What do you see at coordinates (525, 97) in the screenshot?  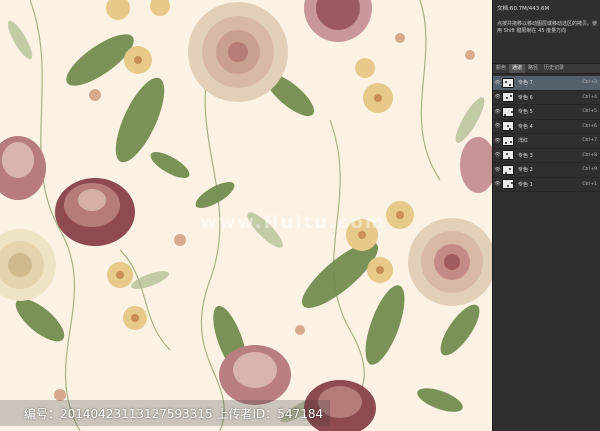 I see `channel-name: 专色 6` at bounding box center [525, 97].